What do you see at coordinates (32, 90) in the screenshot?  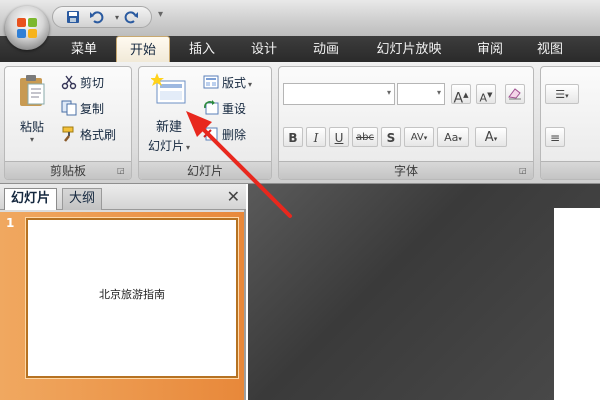 I see `paste-icon` at bounding box center [32, 90].